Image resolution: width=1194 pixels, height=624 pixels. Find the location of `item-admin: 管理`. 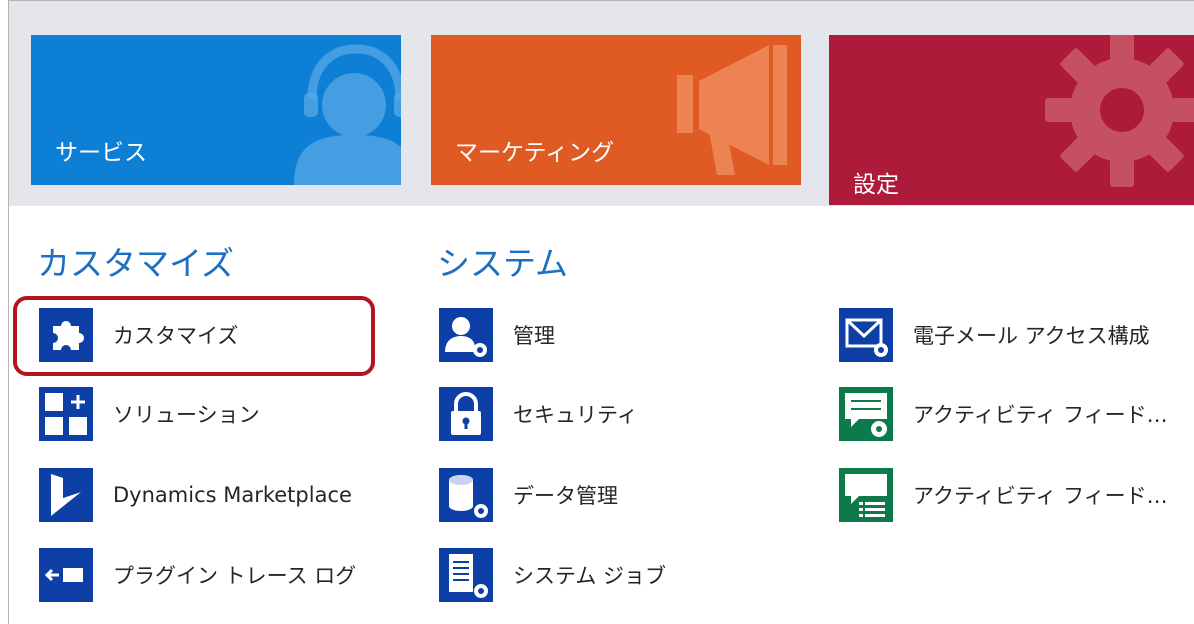

item-admin: 管理 is located at coordinates (497, 335).